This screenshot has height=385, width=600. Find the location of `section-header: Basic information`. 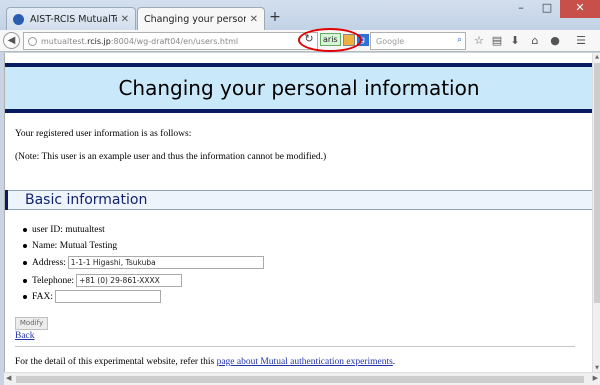

section-header: Basic information is located at coordinates (298, 200).